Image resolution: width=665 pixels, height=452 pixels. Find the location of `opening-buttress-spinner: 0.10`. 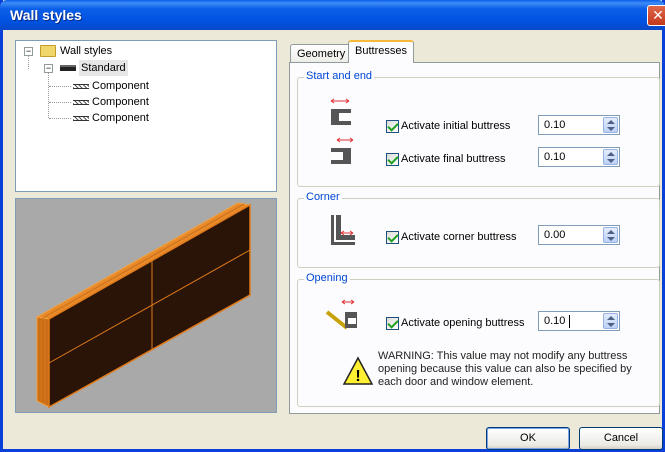

opening-buttress-spinner: 0.10 is located at coordinates (579, 321).